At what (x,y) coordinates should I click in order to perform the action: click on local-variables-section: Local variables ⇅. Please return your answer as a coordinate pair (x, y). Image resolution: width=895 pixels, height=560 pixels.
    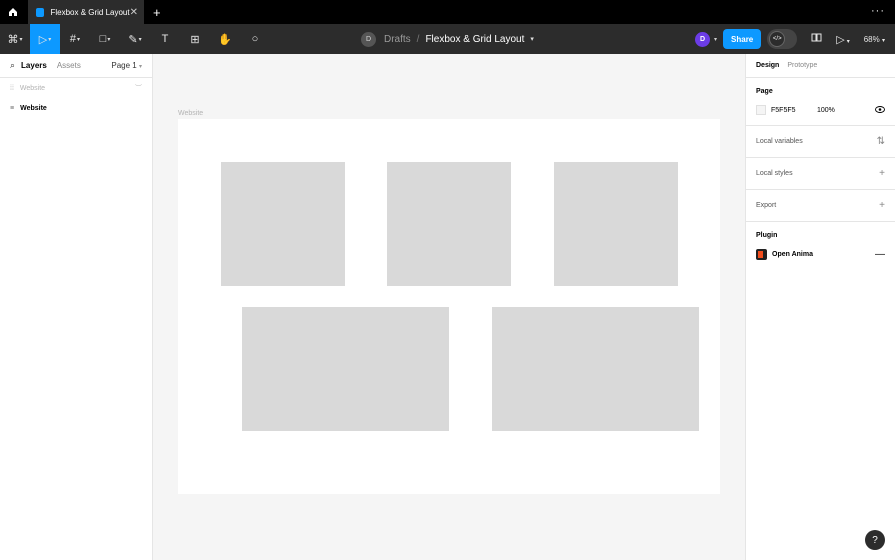
    Looking at the image, I should click on (820, 142).